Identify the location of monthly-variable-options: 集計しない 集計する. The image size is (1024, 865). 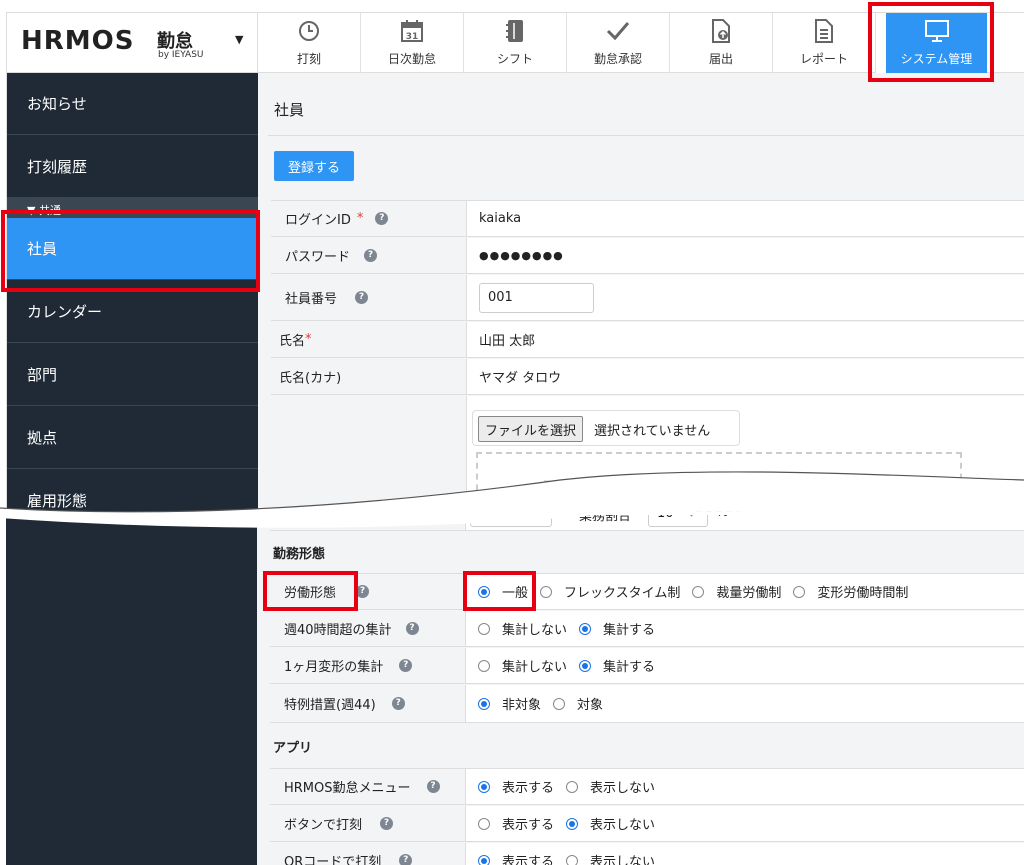
(745, 665).